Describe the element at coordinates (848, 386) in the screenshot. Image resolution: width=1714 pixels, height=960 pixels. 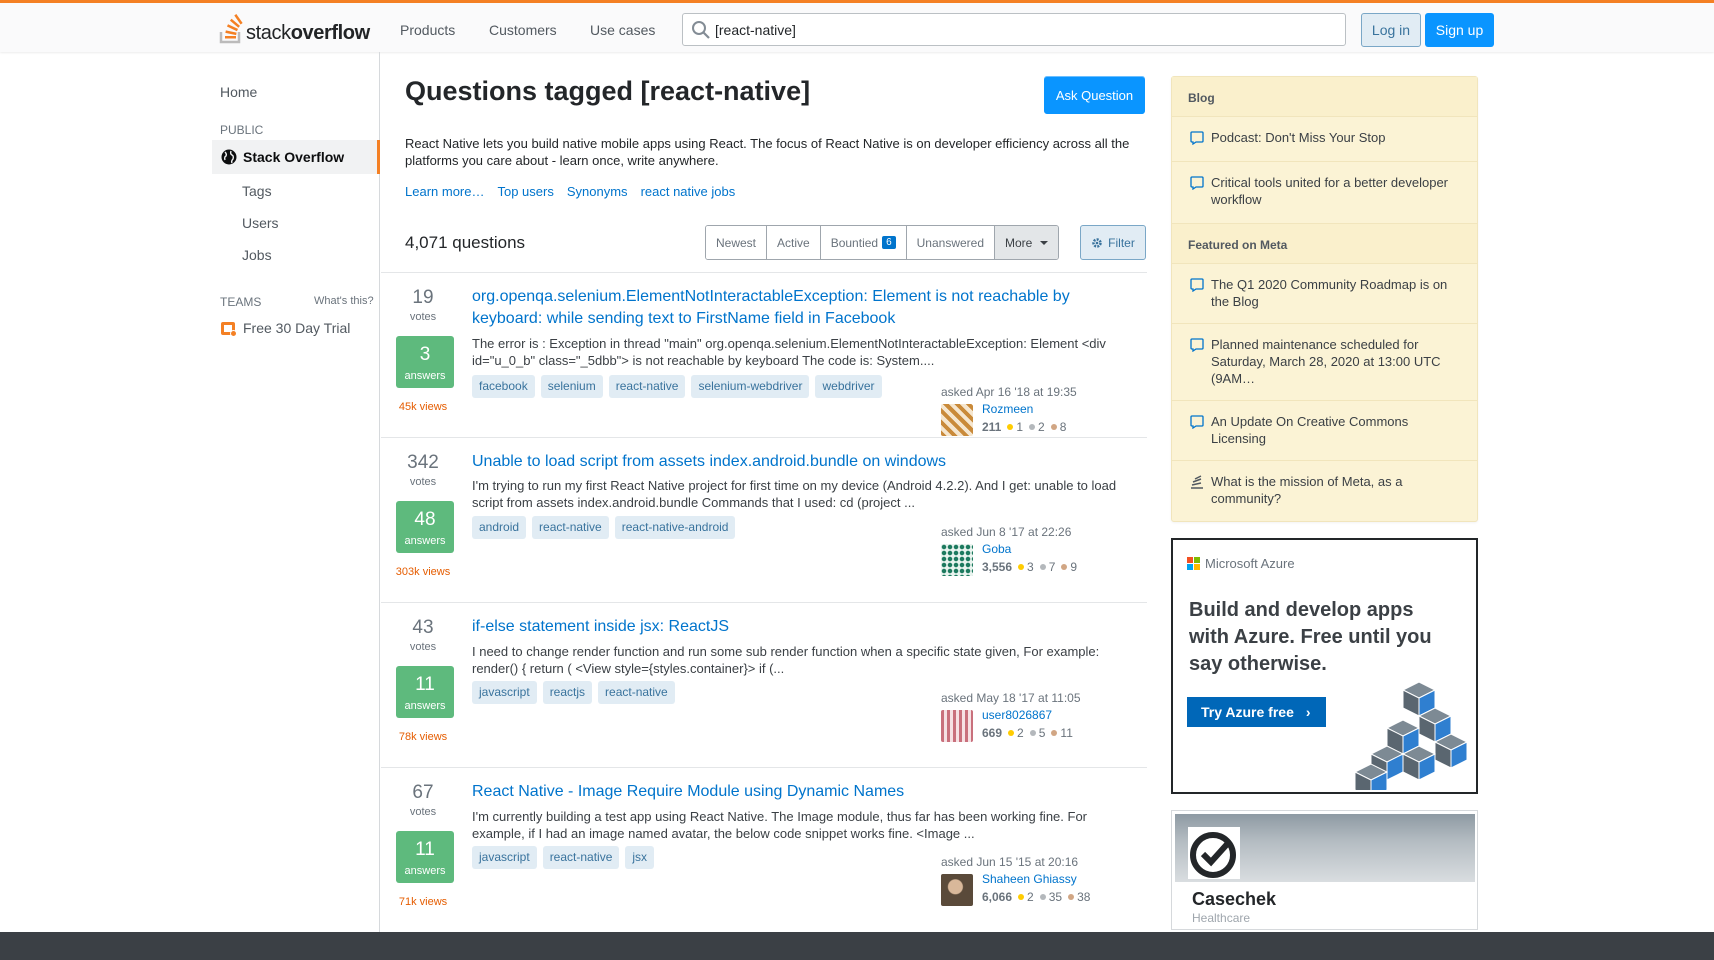
I see `tag-webdriver: webdriver` at that location.